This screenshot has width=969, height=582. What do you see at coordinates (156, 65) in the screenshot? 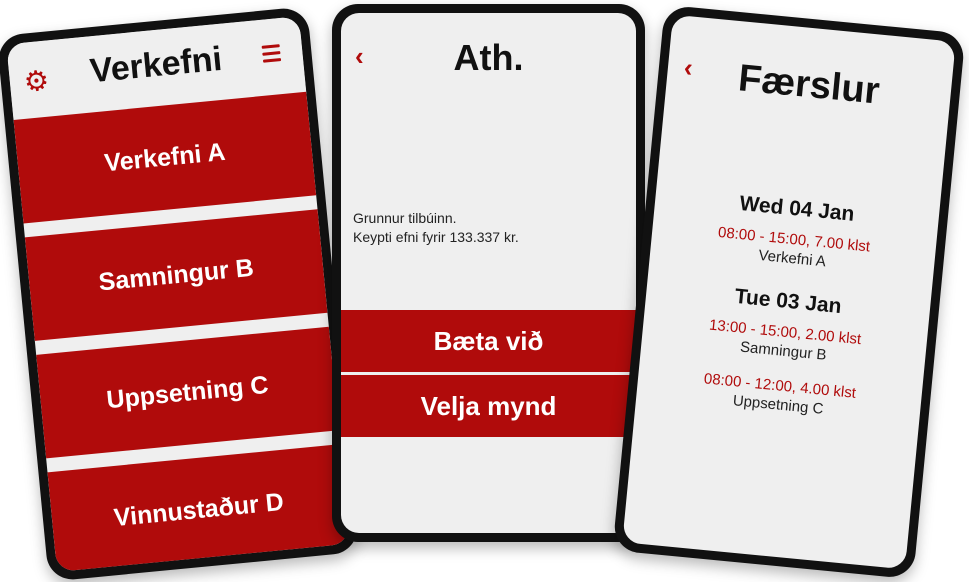
I see `page-title: Verkefni` at bounding box center [156, 65].